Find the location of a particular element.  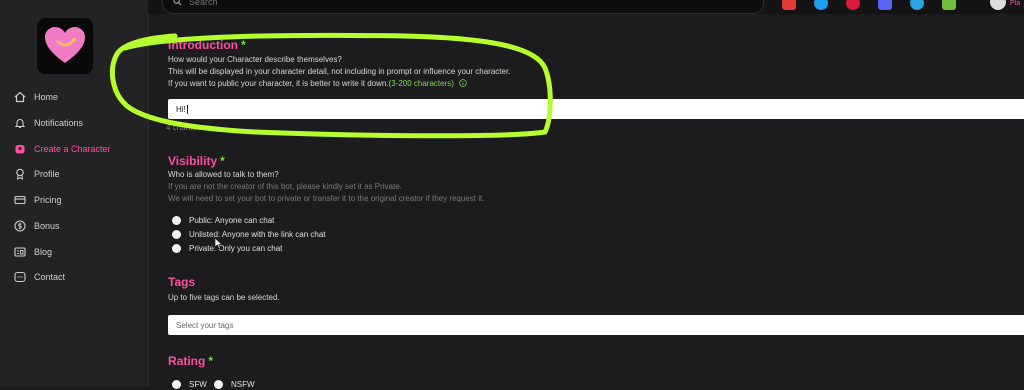

sidebar-item-contact: Contact is located at coordinates (74, 277).